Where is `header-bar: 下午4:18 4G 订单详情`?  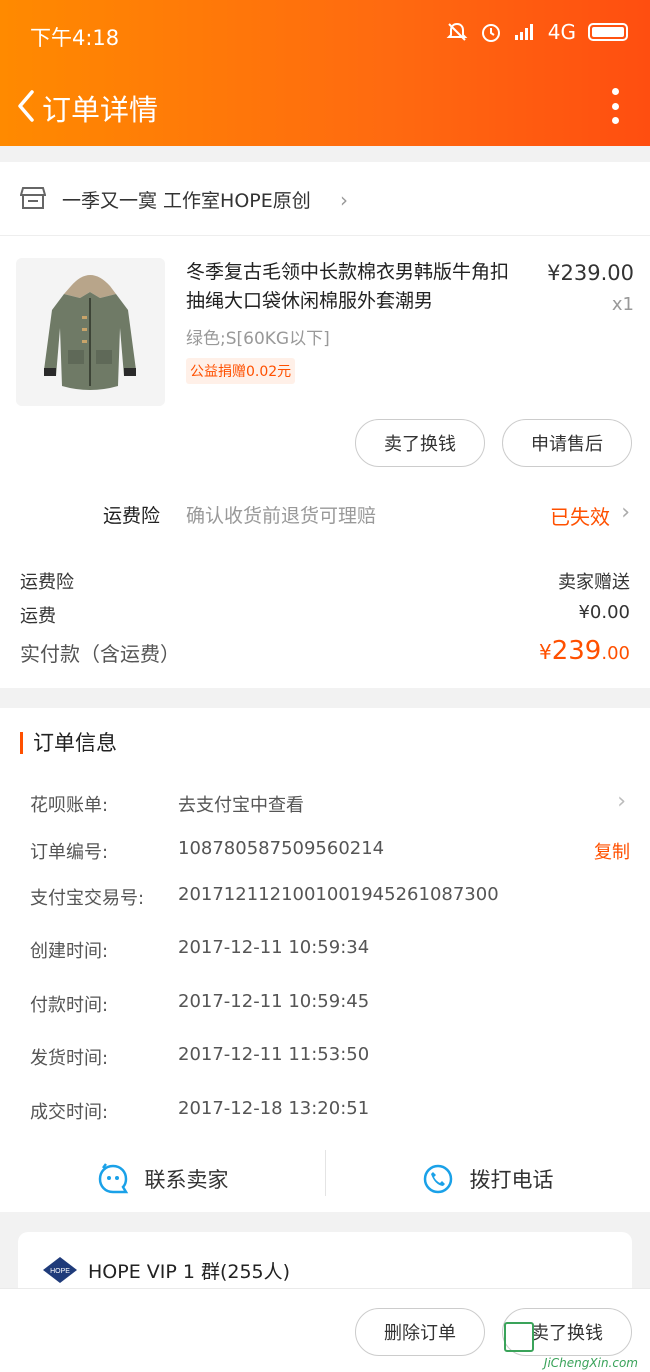
header-bar: 下午4:18 4G 订单详情 is located at coordinates (325, 73).